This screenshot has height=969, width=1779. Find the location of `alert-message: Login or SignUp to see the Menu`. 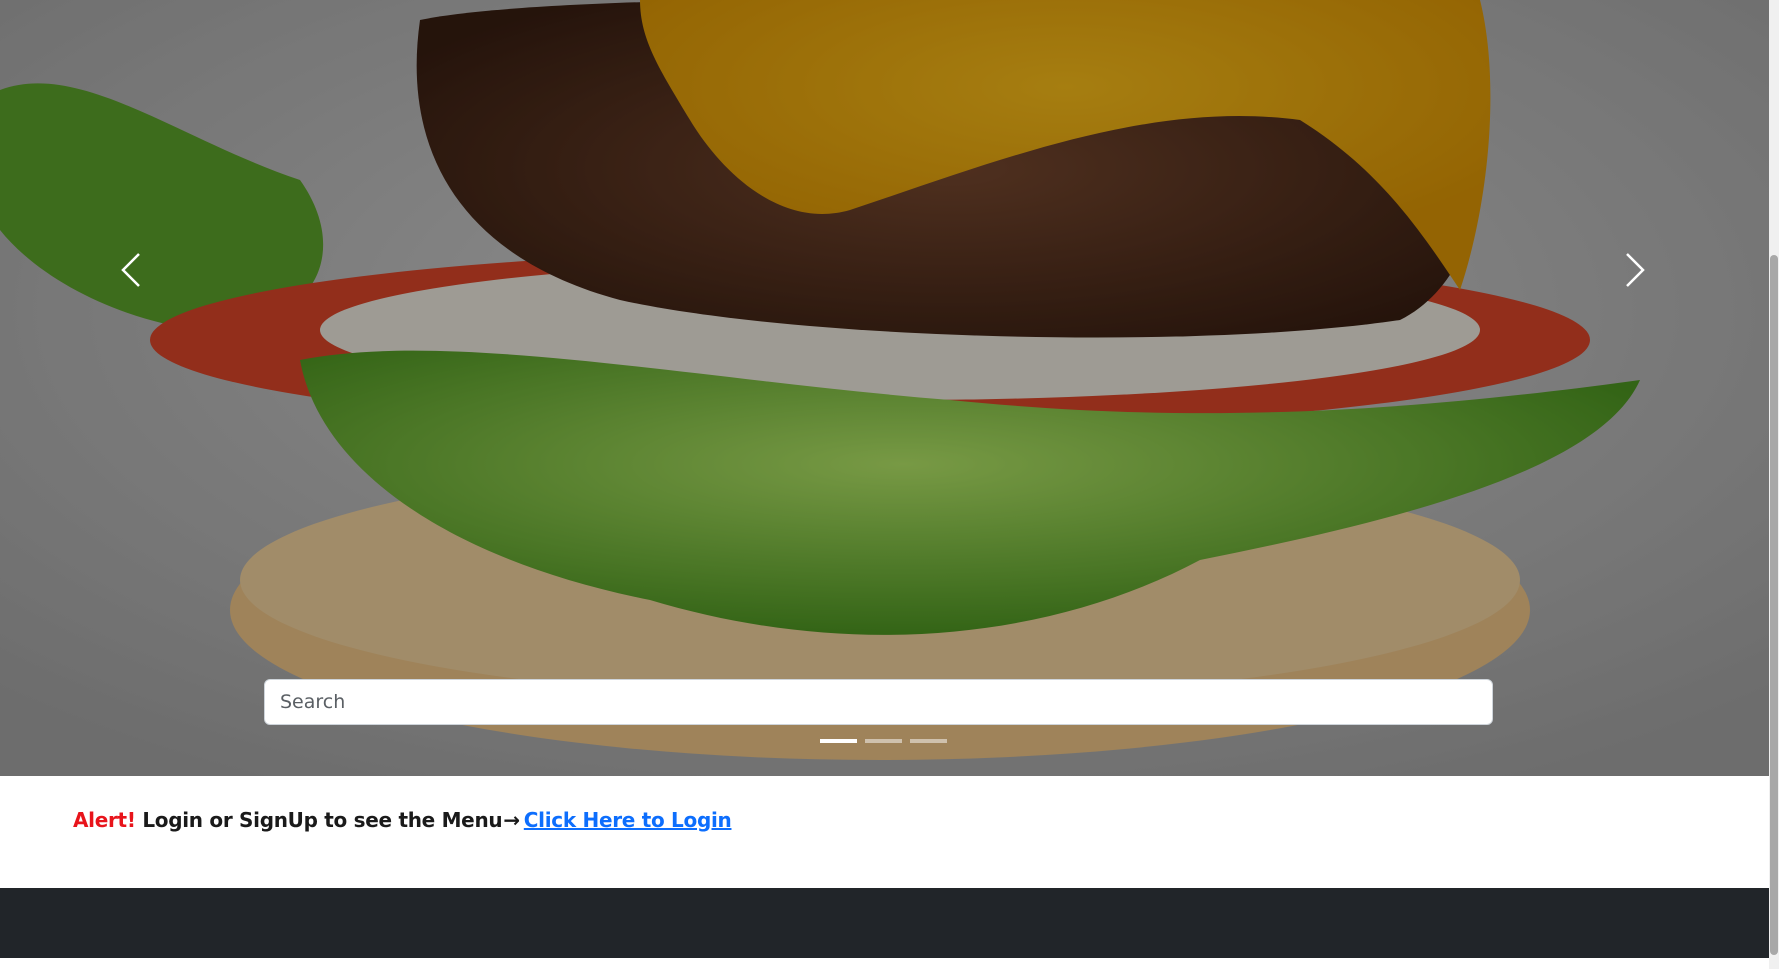

alert-message: Login or SignUp to see the Menu is located at coordinates (322, 820).